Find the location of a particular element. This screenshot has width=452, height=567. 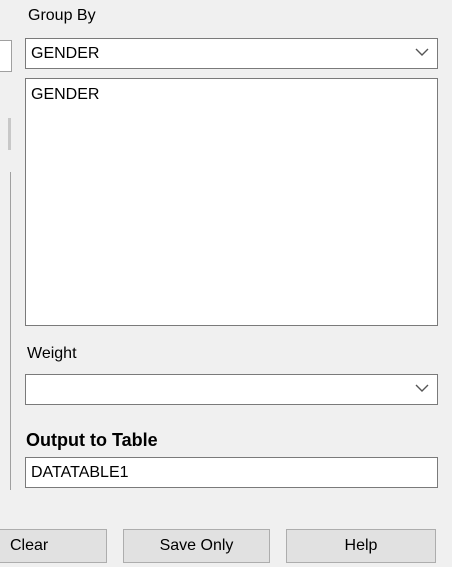

group-by-dropdown: GENDER is located at coordinates (231, 53).